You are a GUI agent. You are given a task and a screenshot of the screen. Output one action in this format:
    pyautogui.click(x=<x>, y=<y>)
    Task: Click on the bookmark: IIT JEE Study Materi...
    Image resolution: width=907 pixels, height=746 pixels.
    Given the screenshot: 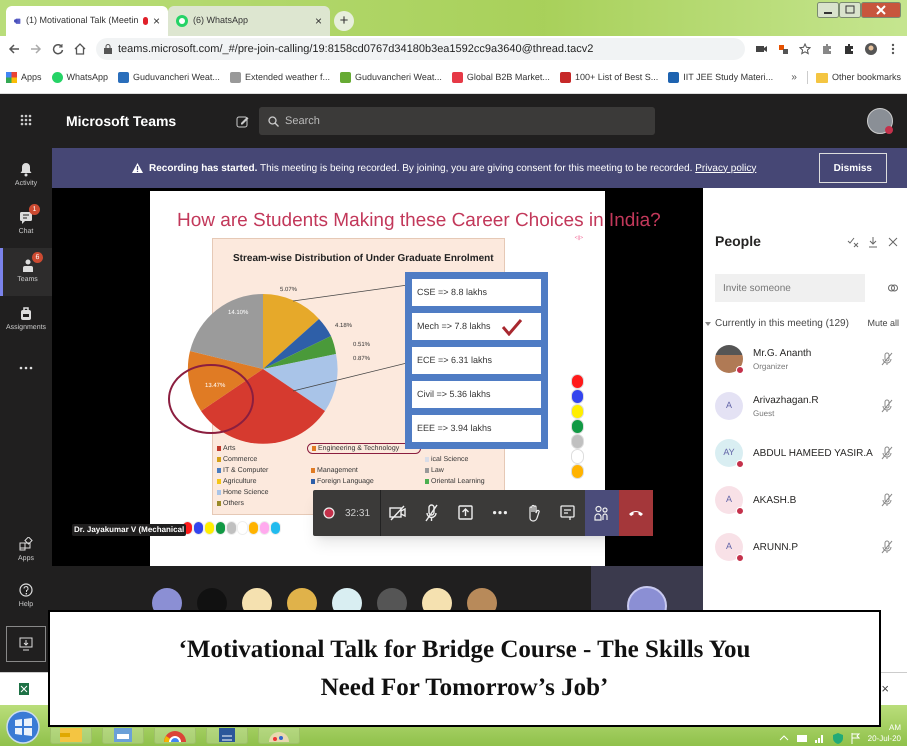 What is the action you would take?
    pyautogui.click(x=721, y=77)
    